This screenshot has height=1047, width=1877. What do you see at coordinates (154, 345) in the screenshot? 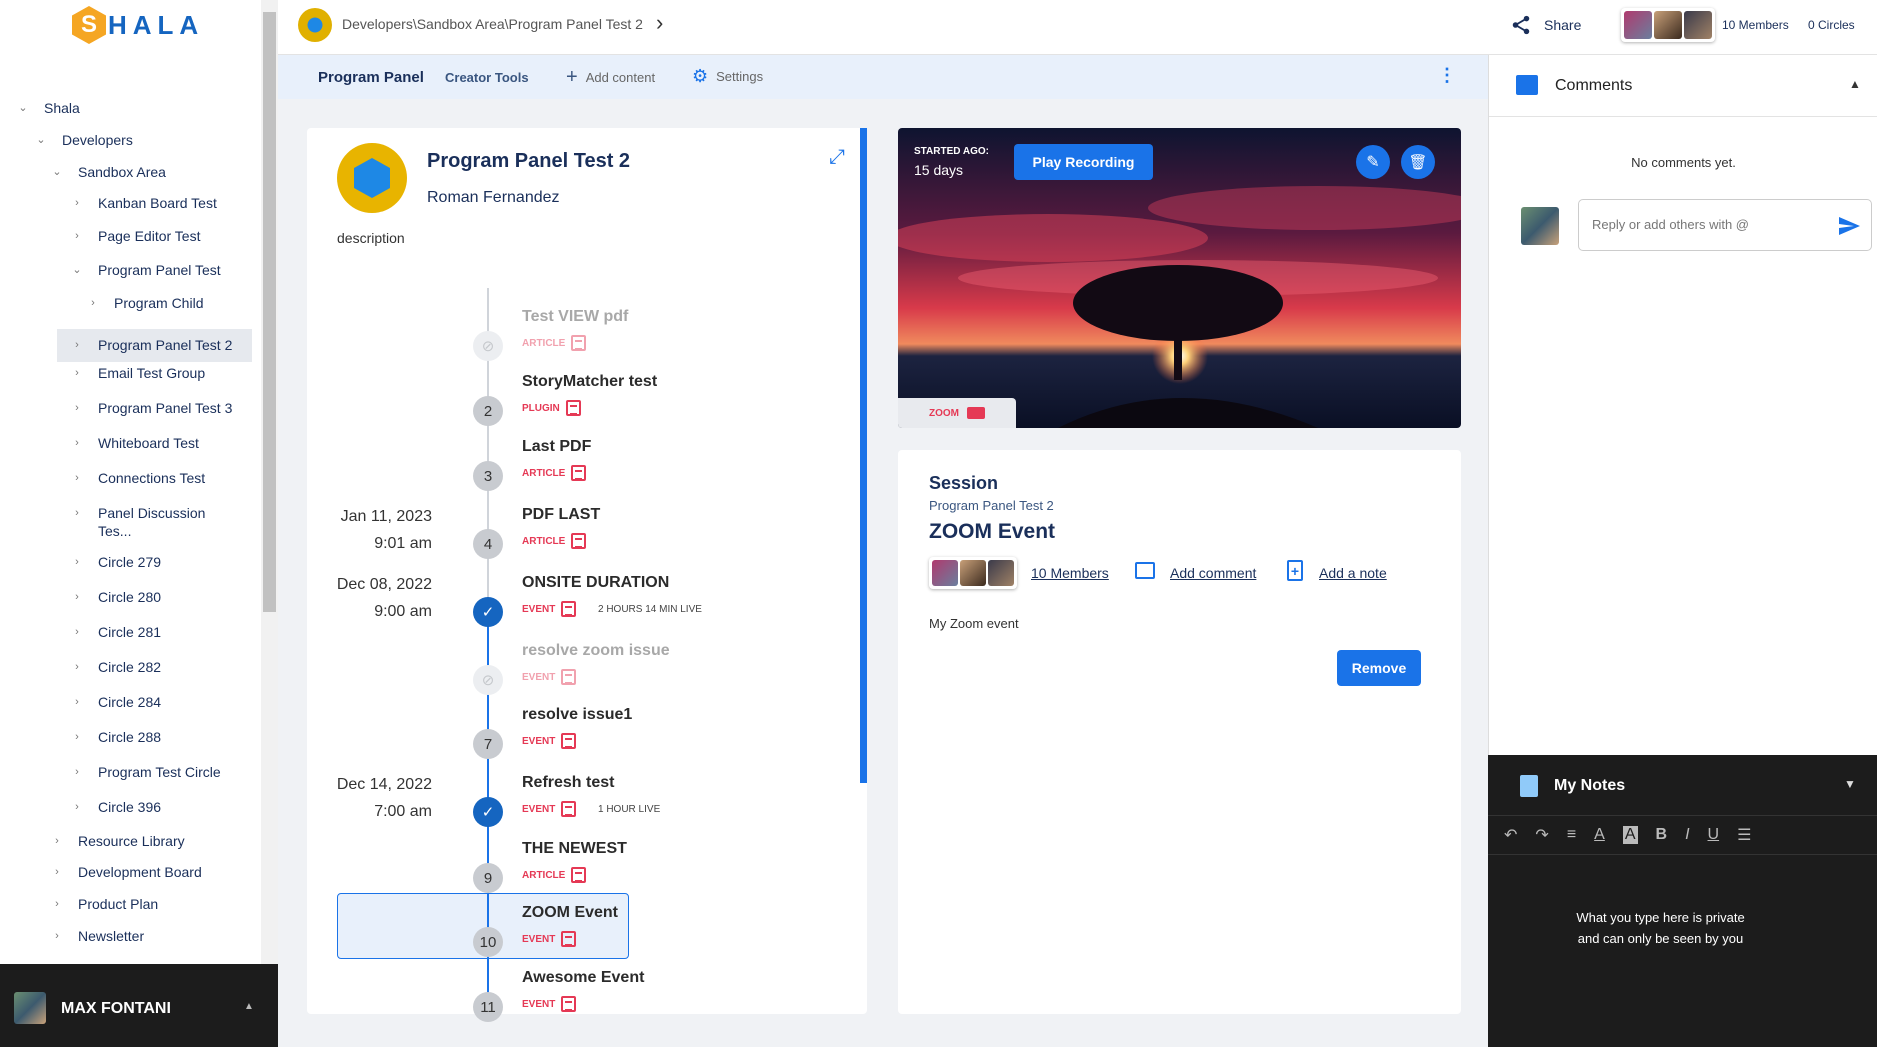
I see `sidebar-item: › Program Panel Test 2` at bounding box center [154, 345].